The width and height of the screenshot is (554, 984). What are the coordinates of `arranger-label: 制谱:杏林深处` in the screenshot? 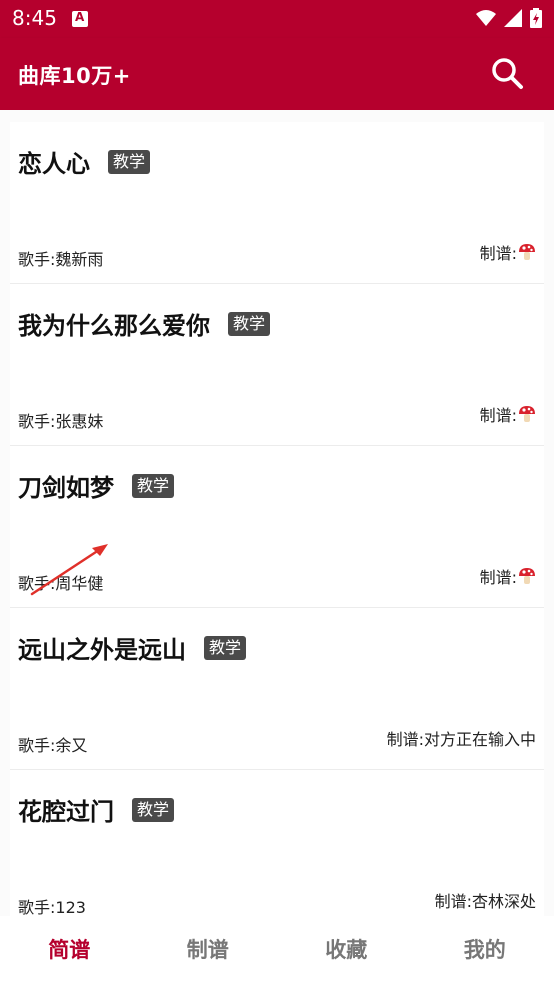 It's located at (485, 901).